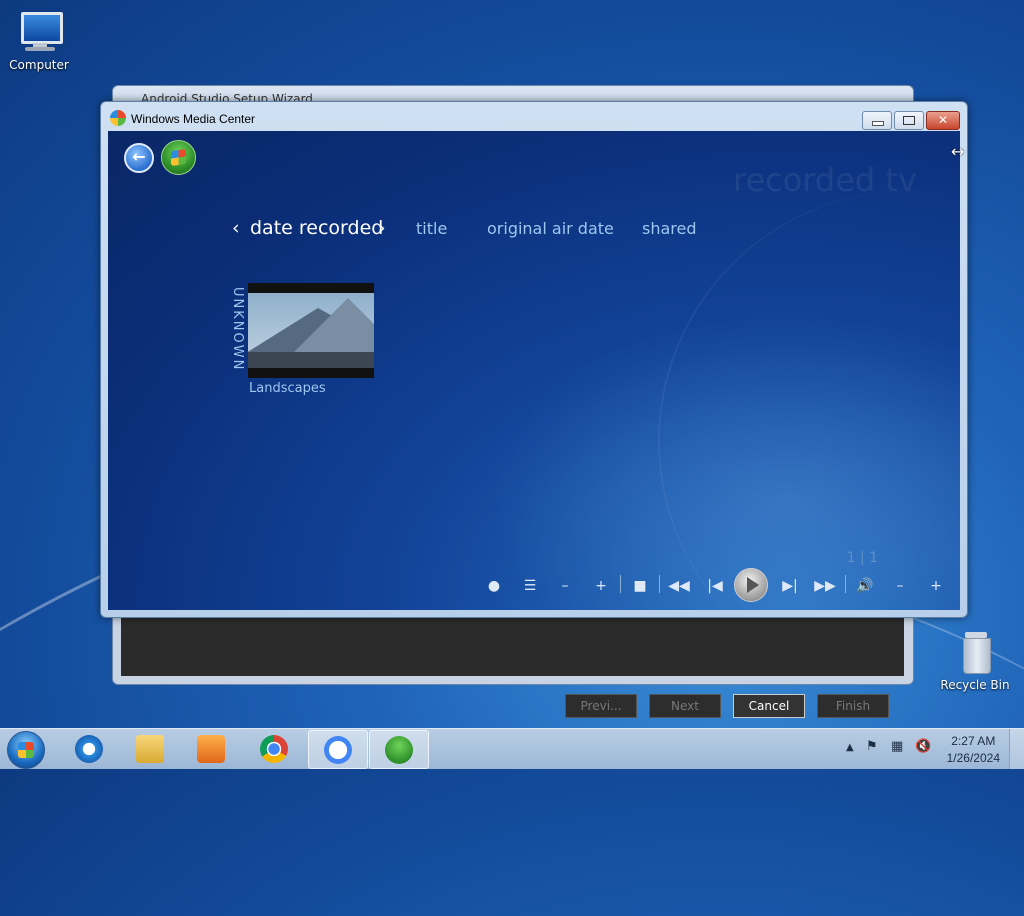 The image size is (1024, 916). What do you see at coordinates (923, 746) in the screenshot?
I see `volume-muted-icon: 🔇` at bounding box center [923, 746].